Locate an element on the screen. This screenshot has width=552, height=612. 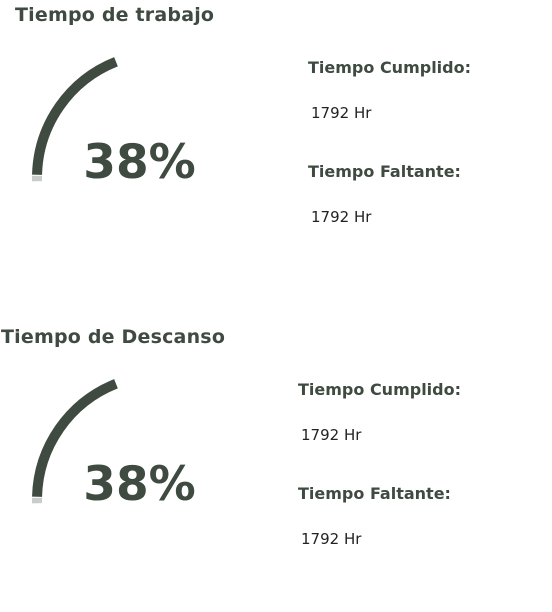
rest-remaining-label: Tiempo Faltante: is located at coordinates (374, 493).